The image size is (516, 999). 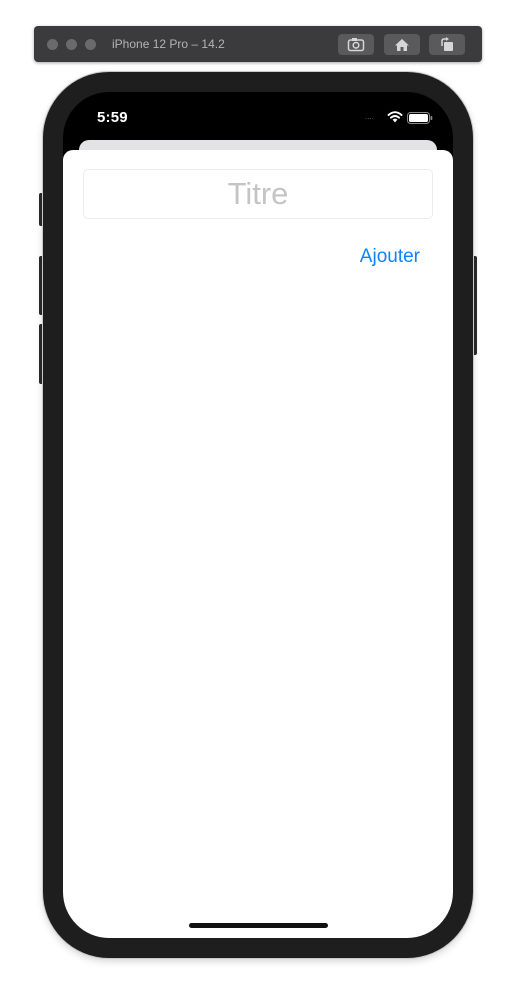 I want to click on screenshot-button, so click(x=356, y=44).